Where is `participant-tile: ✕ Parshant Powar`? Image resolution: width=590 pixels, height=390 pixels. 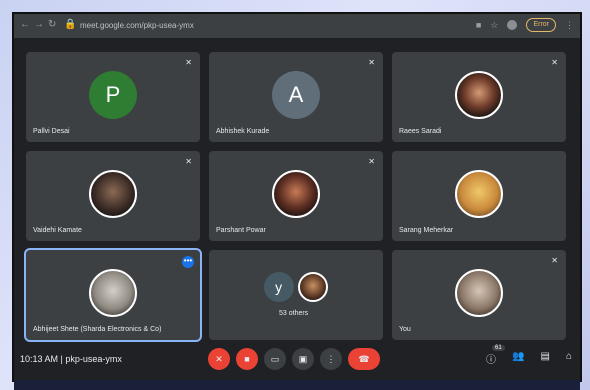
participant-tile: ✕ Parshant Powar is located at coordinates (296, 196).